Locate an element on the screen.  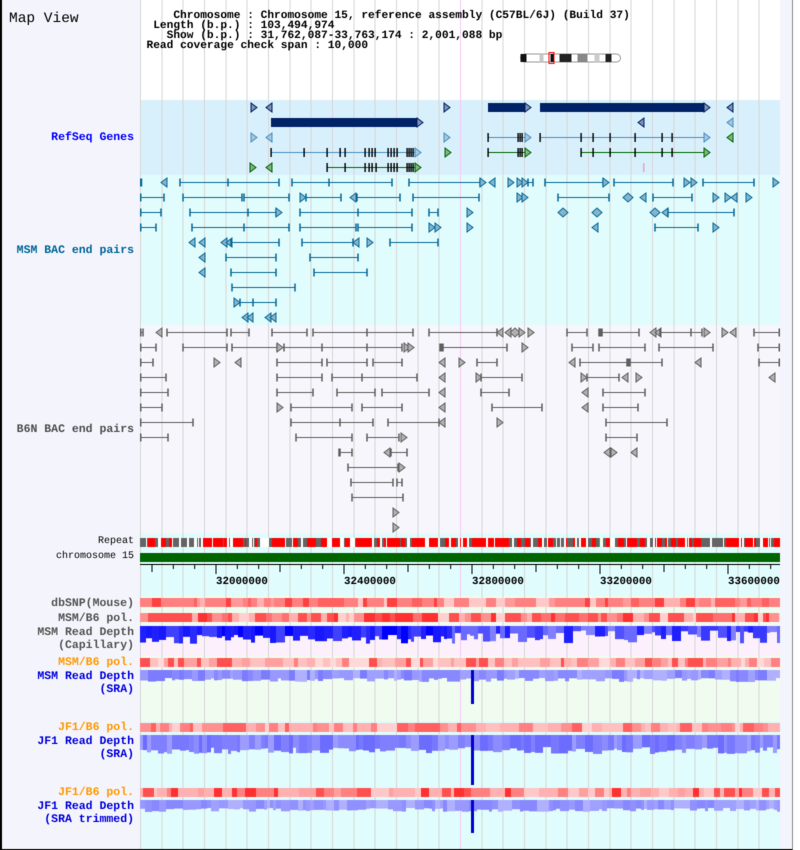
ruler-label: 32400000 is located at coordinates (370, 582).